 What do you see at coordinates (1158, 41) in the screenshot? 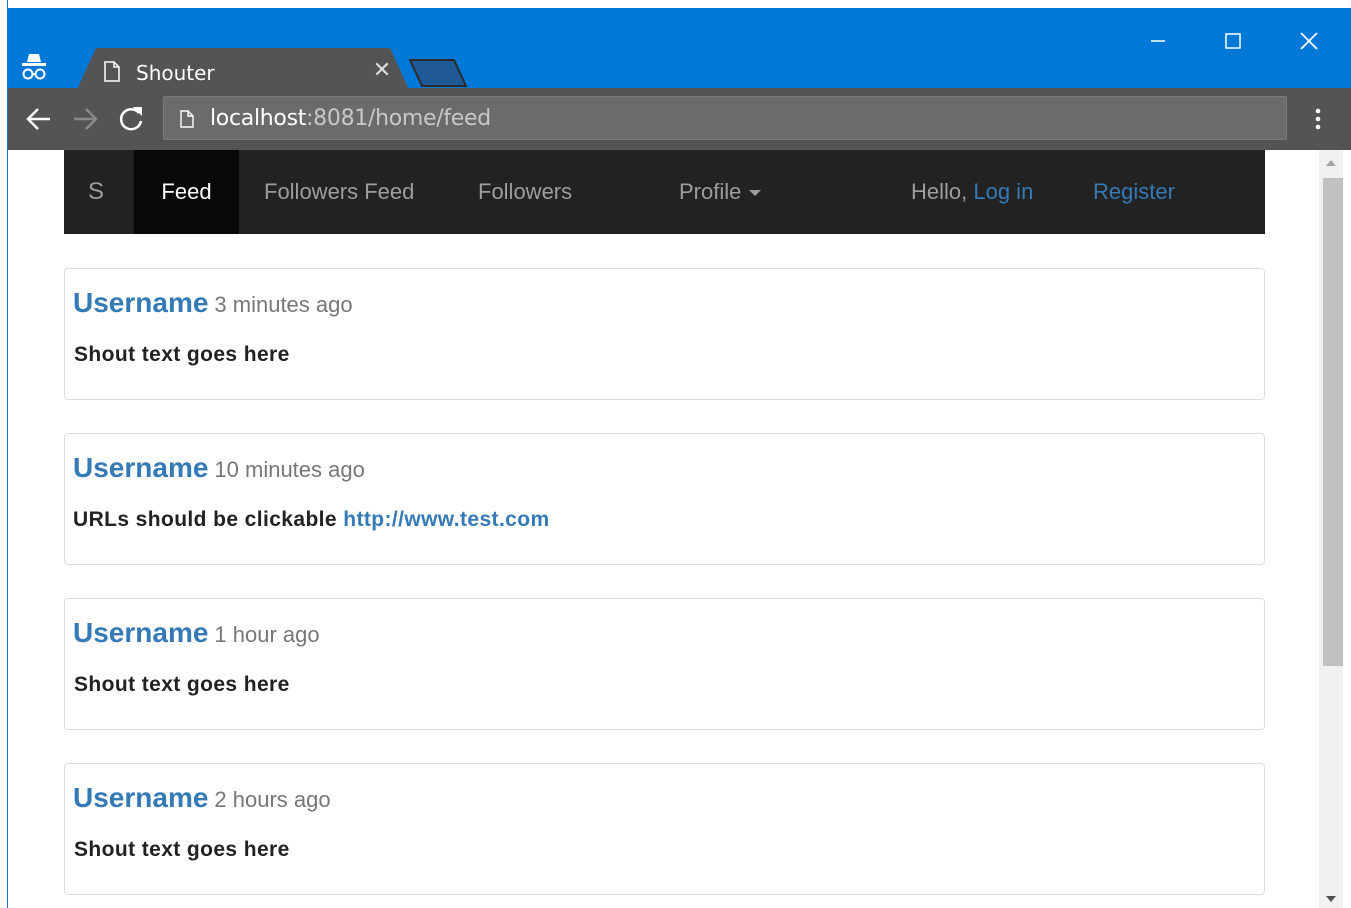
I see `minimize-icon` at bounding box center [1158, 41].